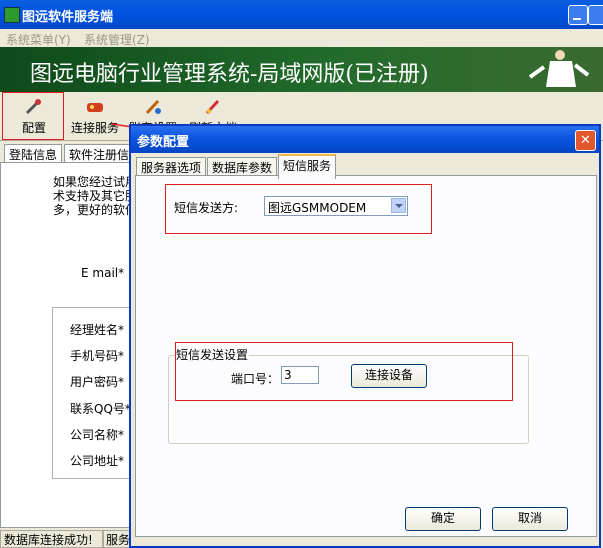 The image size is (603, 548). What do you see at coordinates (97, 461) in the screenshot?
I see `field-address: 公司地址*` at bounding box center [97, 461].